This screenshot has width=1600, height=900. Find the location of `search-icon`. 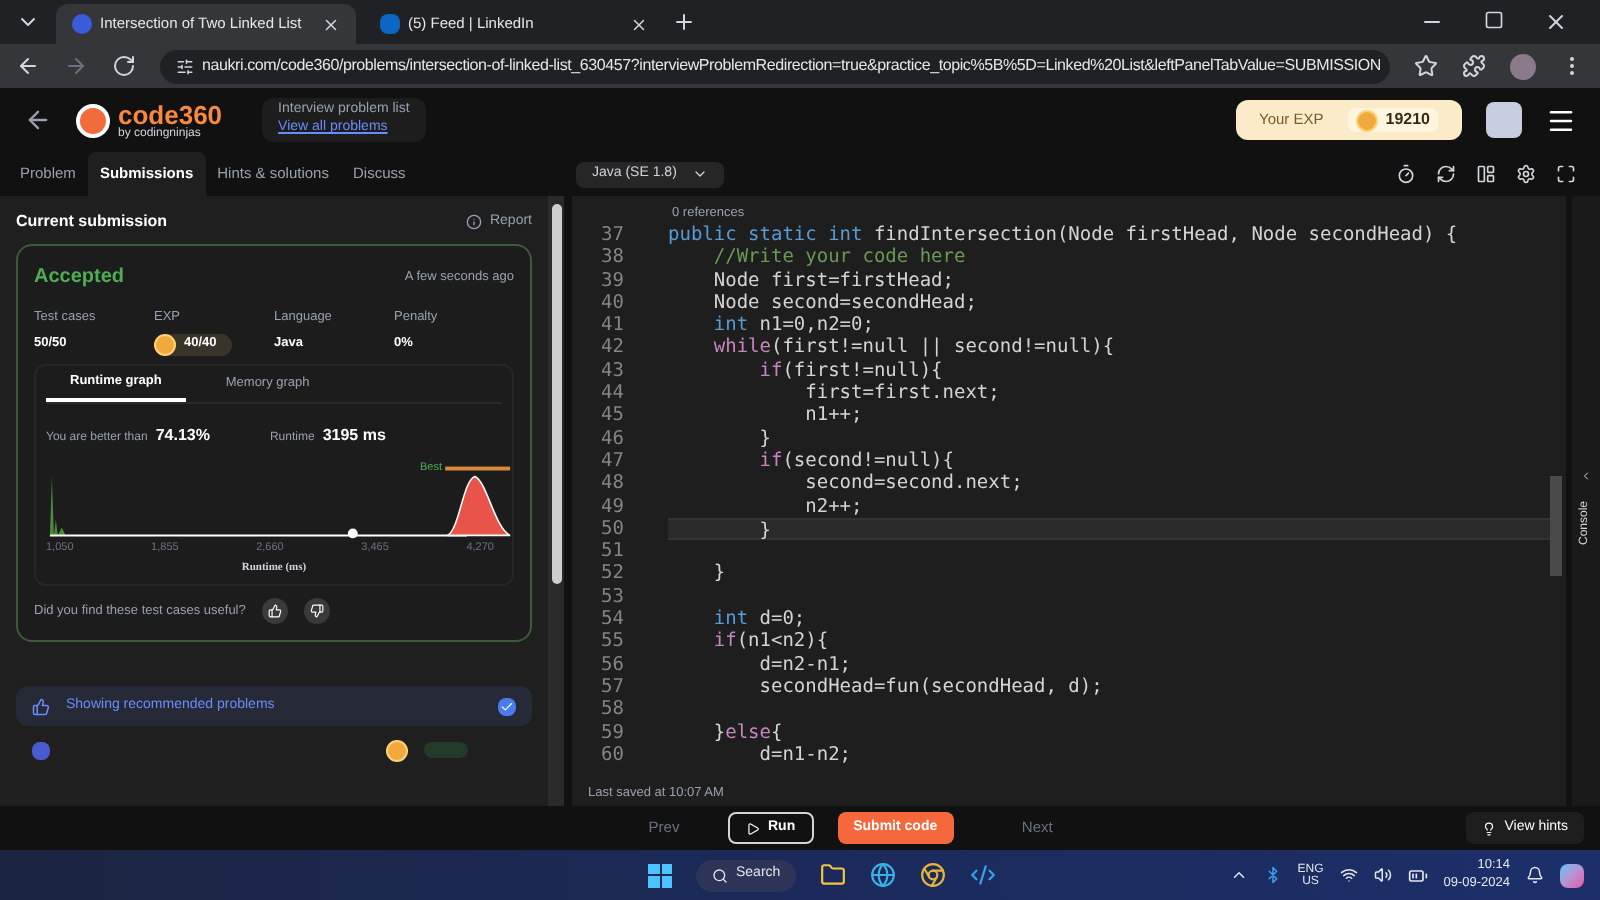

search-icon is located at coordinates (720, 875).